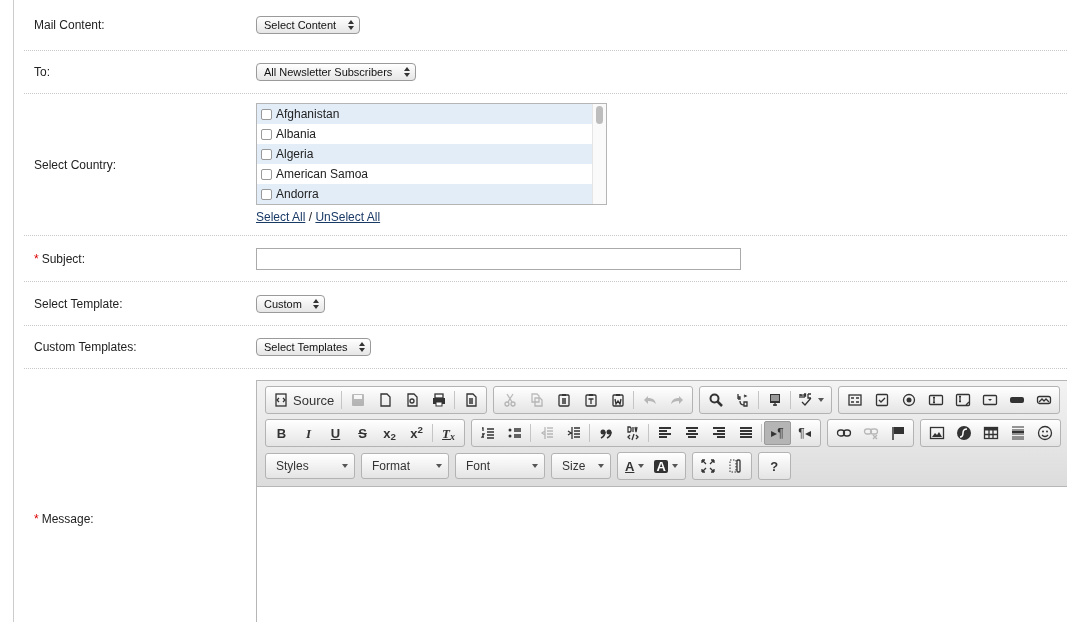 This screenshot has height=622, width=1067. I want to click on toolbar-button: x$^{2}$, so click(416, 433).